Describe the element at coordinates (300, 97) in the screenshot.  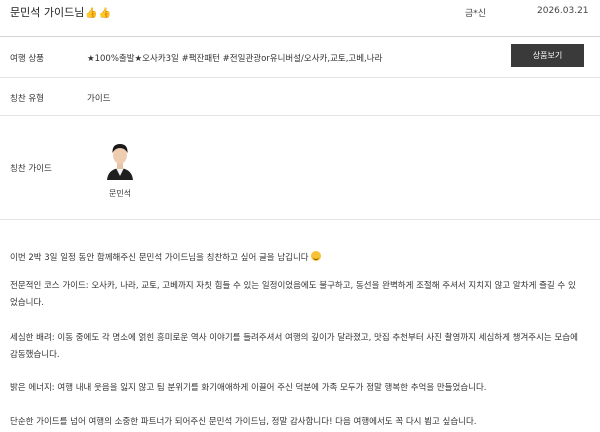
I see `praise-type-row: 칭찬 유형 가이드` at that location.